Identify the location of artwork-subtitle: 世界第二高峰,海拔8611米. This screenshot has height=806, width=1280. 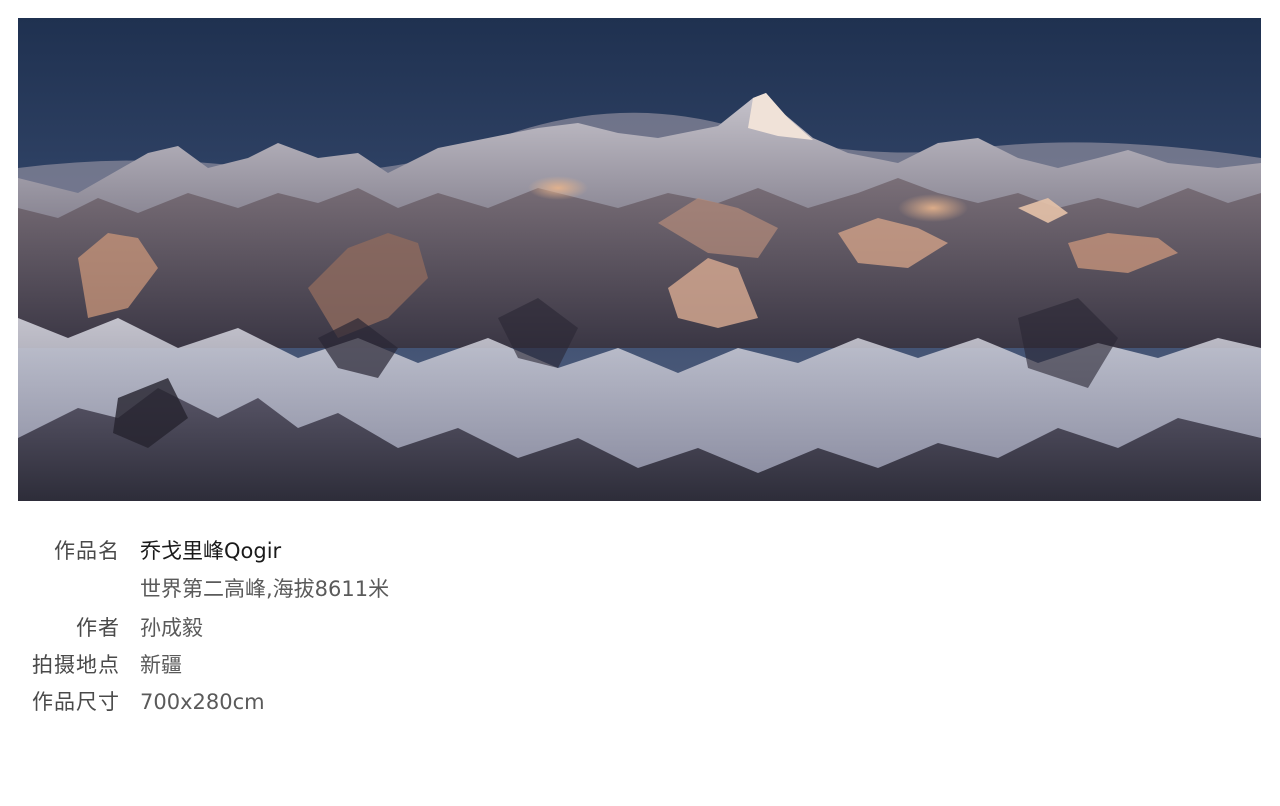
(265, 589).